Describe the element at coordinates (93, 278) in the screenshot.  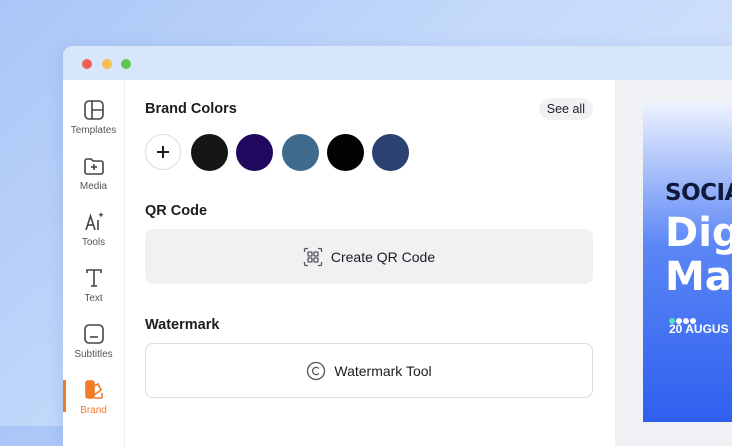
I see `text-icon` at that location.